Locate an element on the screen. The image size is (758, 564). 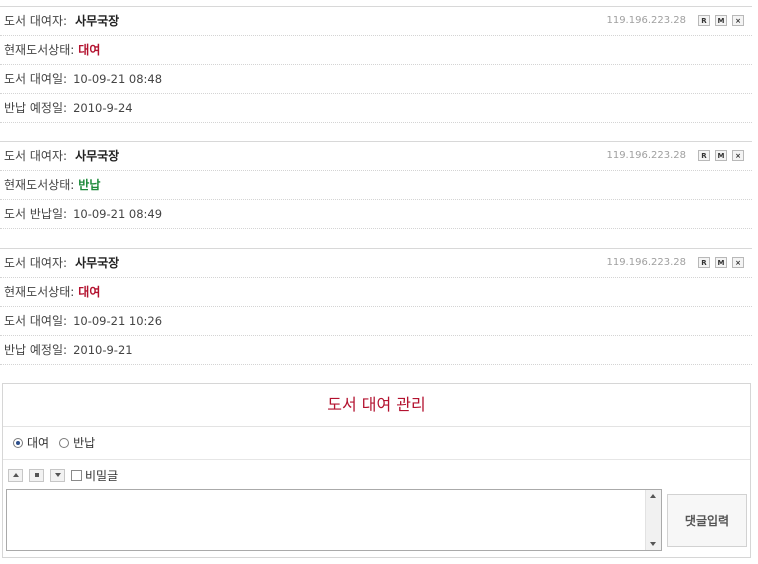
comment-submit-button: 댓글입력 is located at coordinates (707, 520).